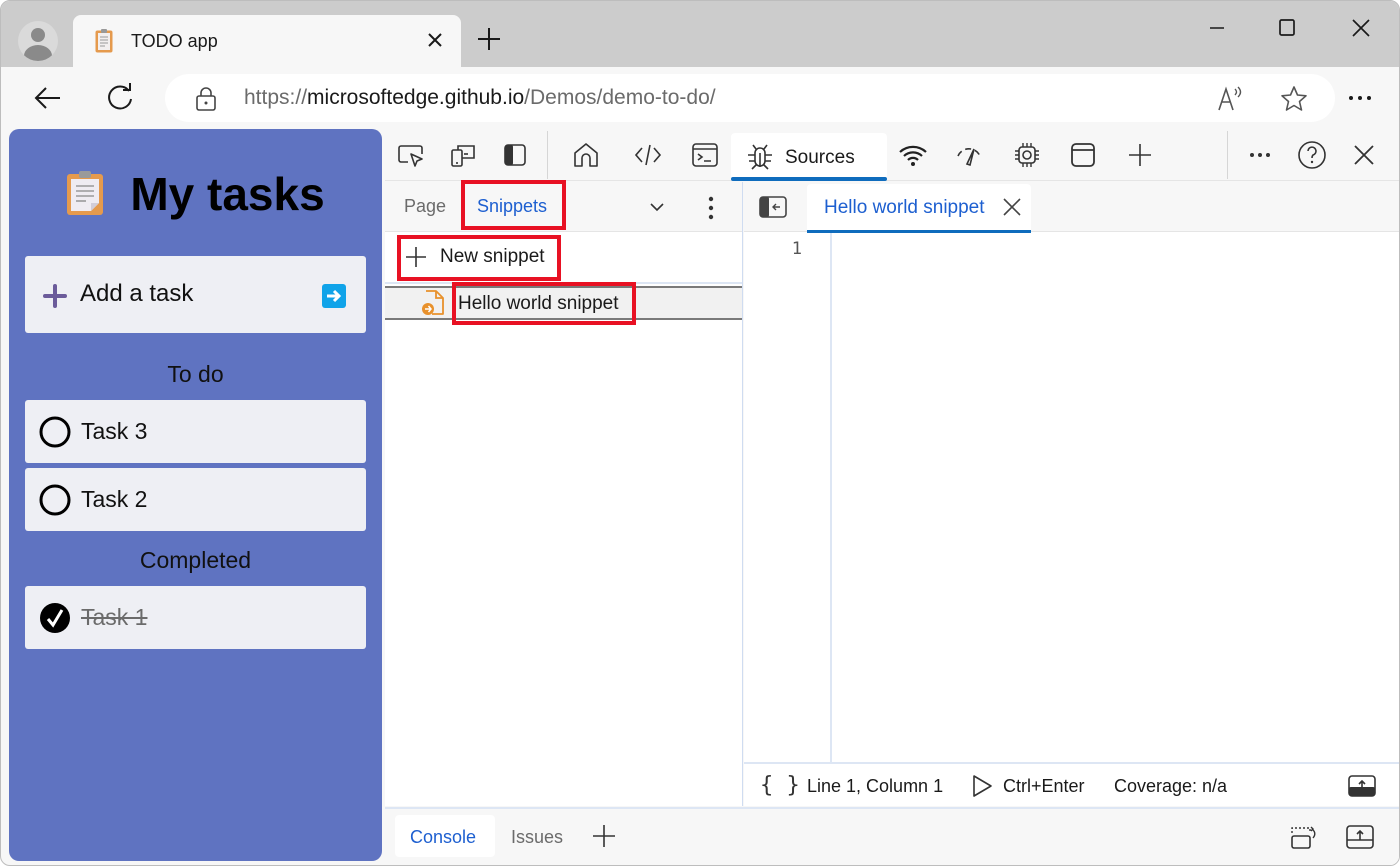 The image size is (1400, 866). What do you see at coordinates (206, 99) in the screenshot?
I see `lock-icon` at bounding box center [206, 99].